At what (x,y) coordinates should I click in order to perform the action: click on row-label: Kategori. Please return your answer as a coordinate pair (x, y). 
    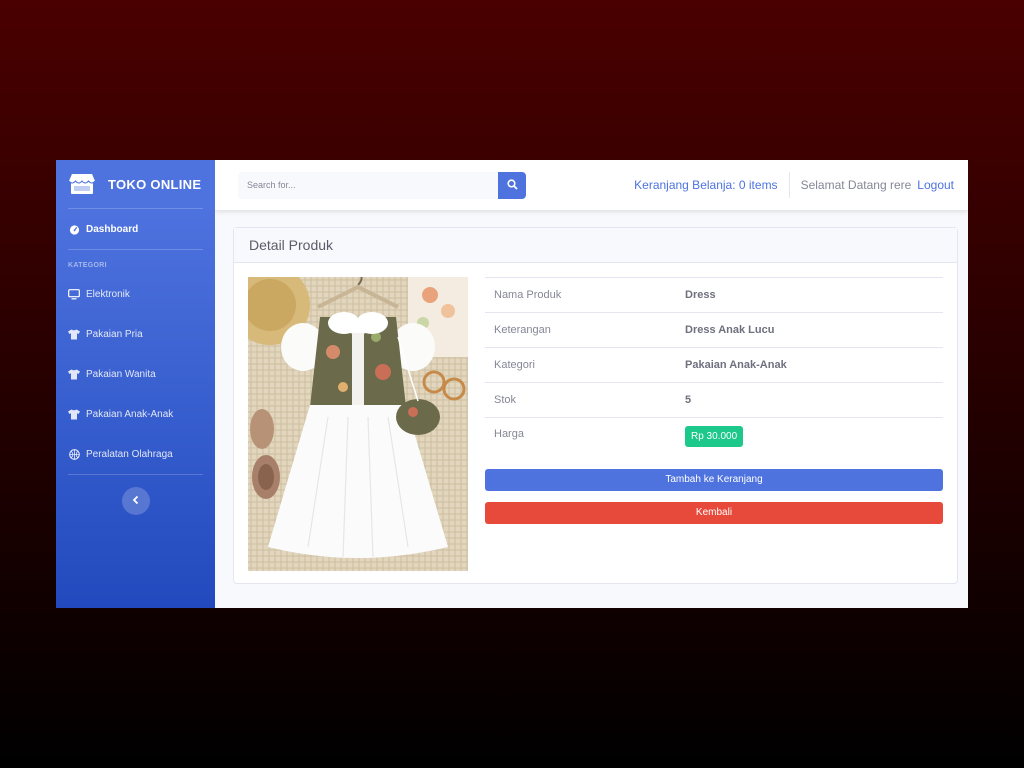
    Looking at the image, I should click on (580, 365).